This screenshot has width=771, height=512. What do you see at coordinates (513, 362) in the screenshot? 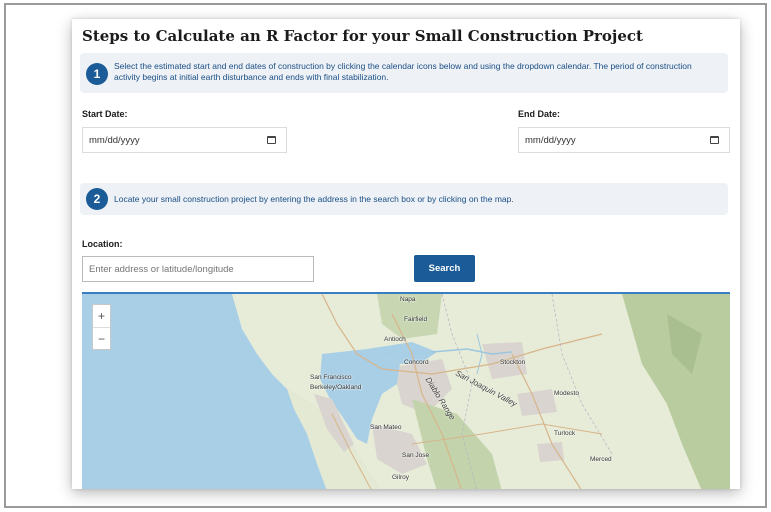
I see `map-label-stockton: Stockton` at bounding box center [513, 362].